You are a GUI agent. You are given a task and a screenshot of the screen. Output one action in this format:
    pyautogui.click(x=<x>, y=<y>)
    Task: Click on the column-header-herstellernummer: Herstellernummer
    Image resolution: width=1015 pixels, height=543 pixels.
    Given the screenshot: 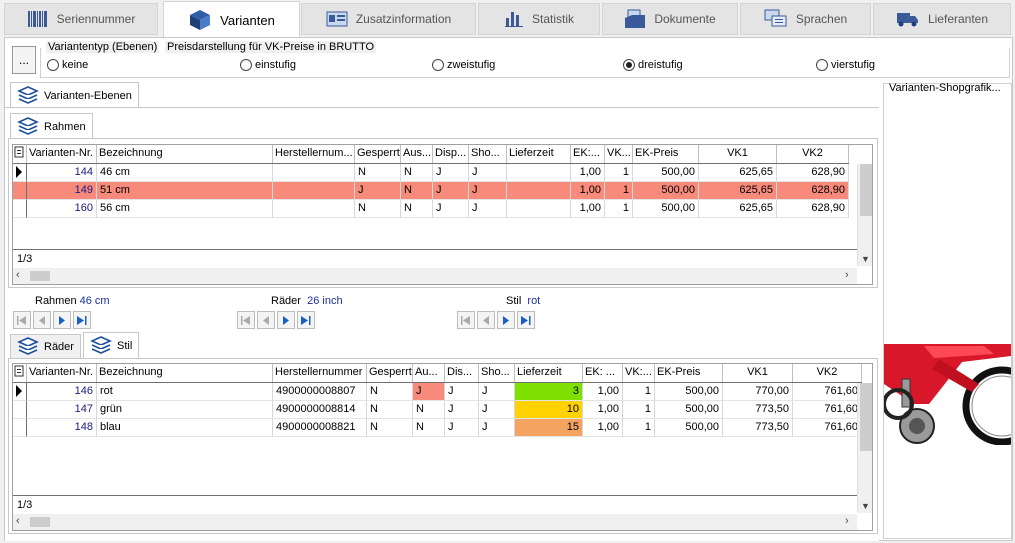 What is the action you would take?
    pyautogui.click(x=320, y=373)
    